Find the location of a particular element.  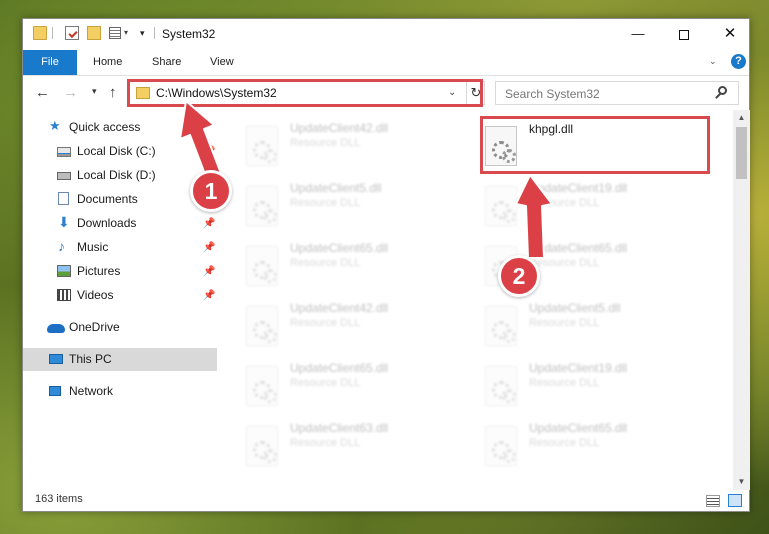

callout-2: 2 is located at coordinates (519, 276).